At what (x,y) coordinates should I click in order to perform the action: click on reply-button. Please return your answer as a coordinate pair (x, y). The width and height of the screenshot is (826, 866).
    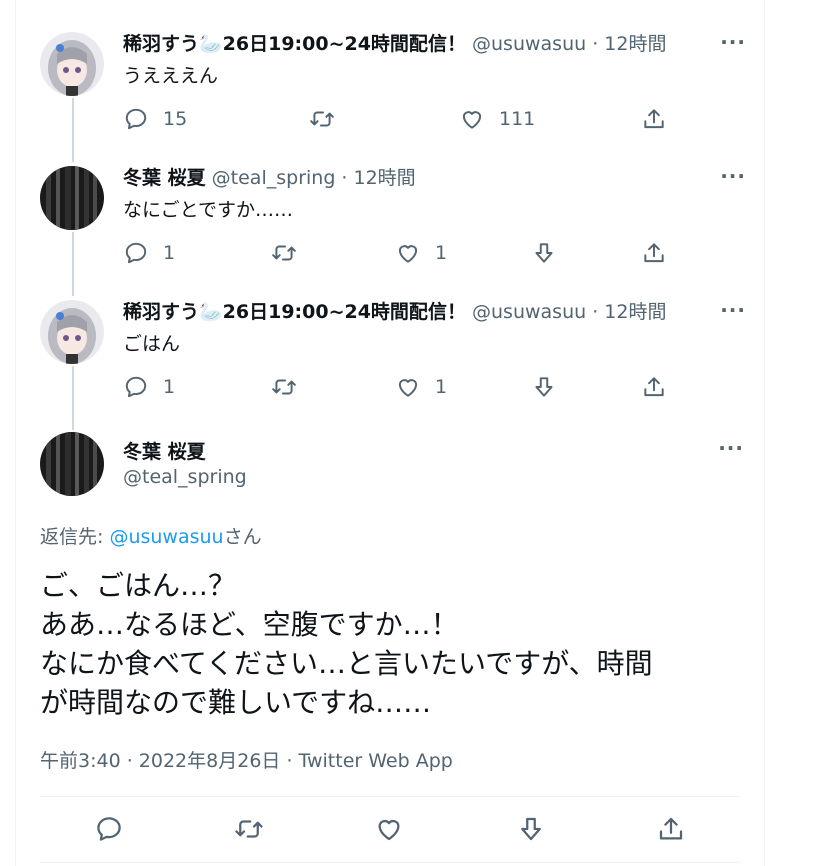
    Looking at the image, I should click on (109, 829).